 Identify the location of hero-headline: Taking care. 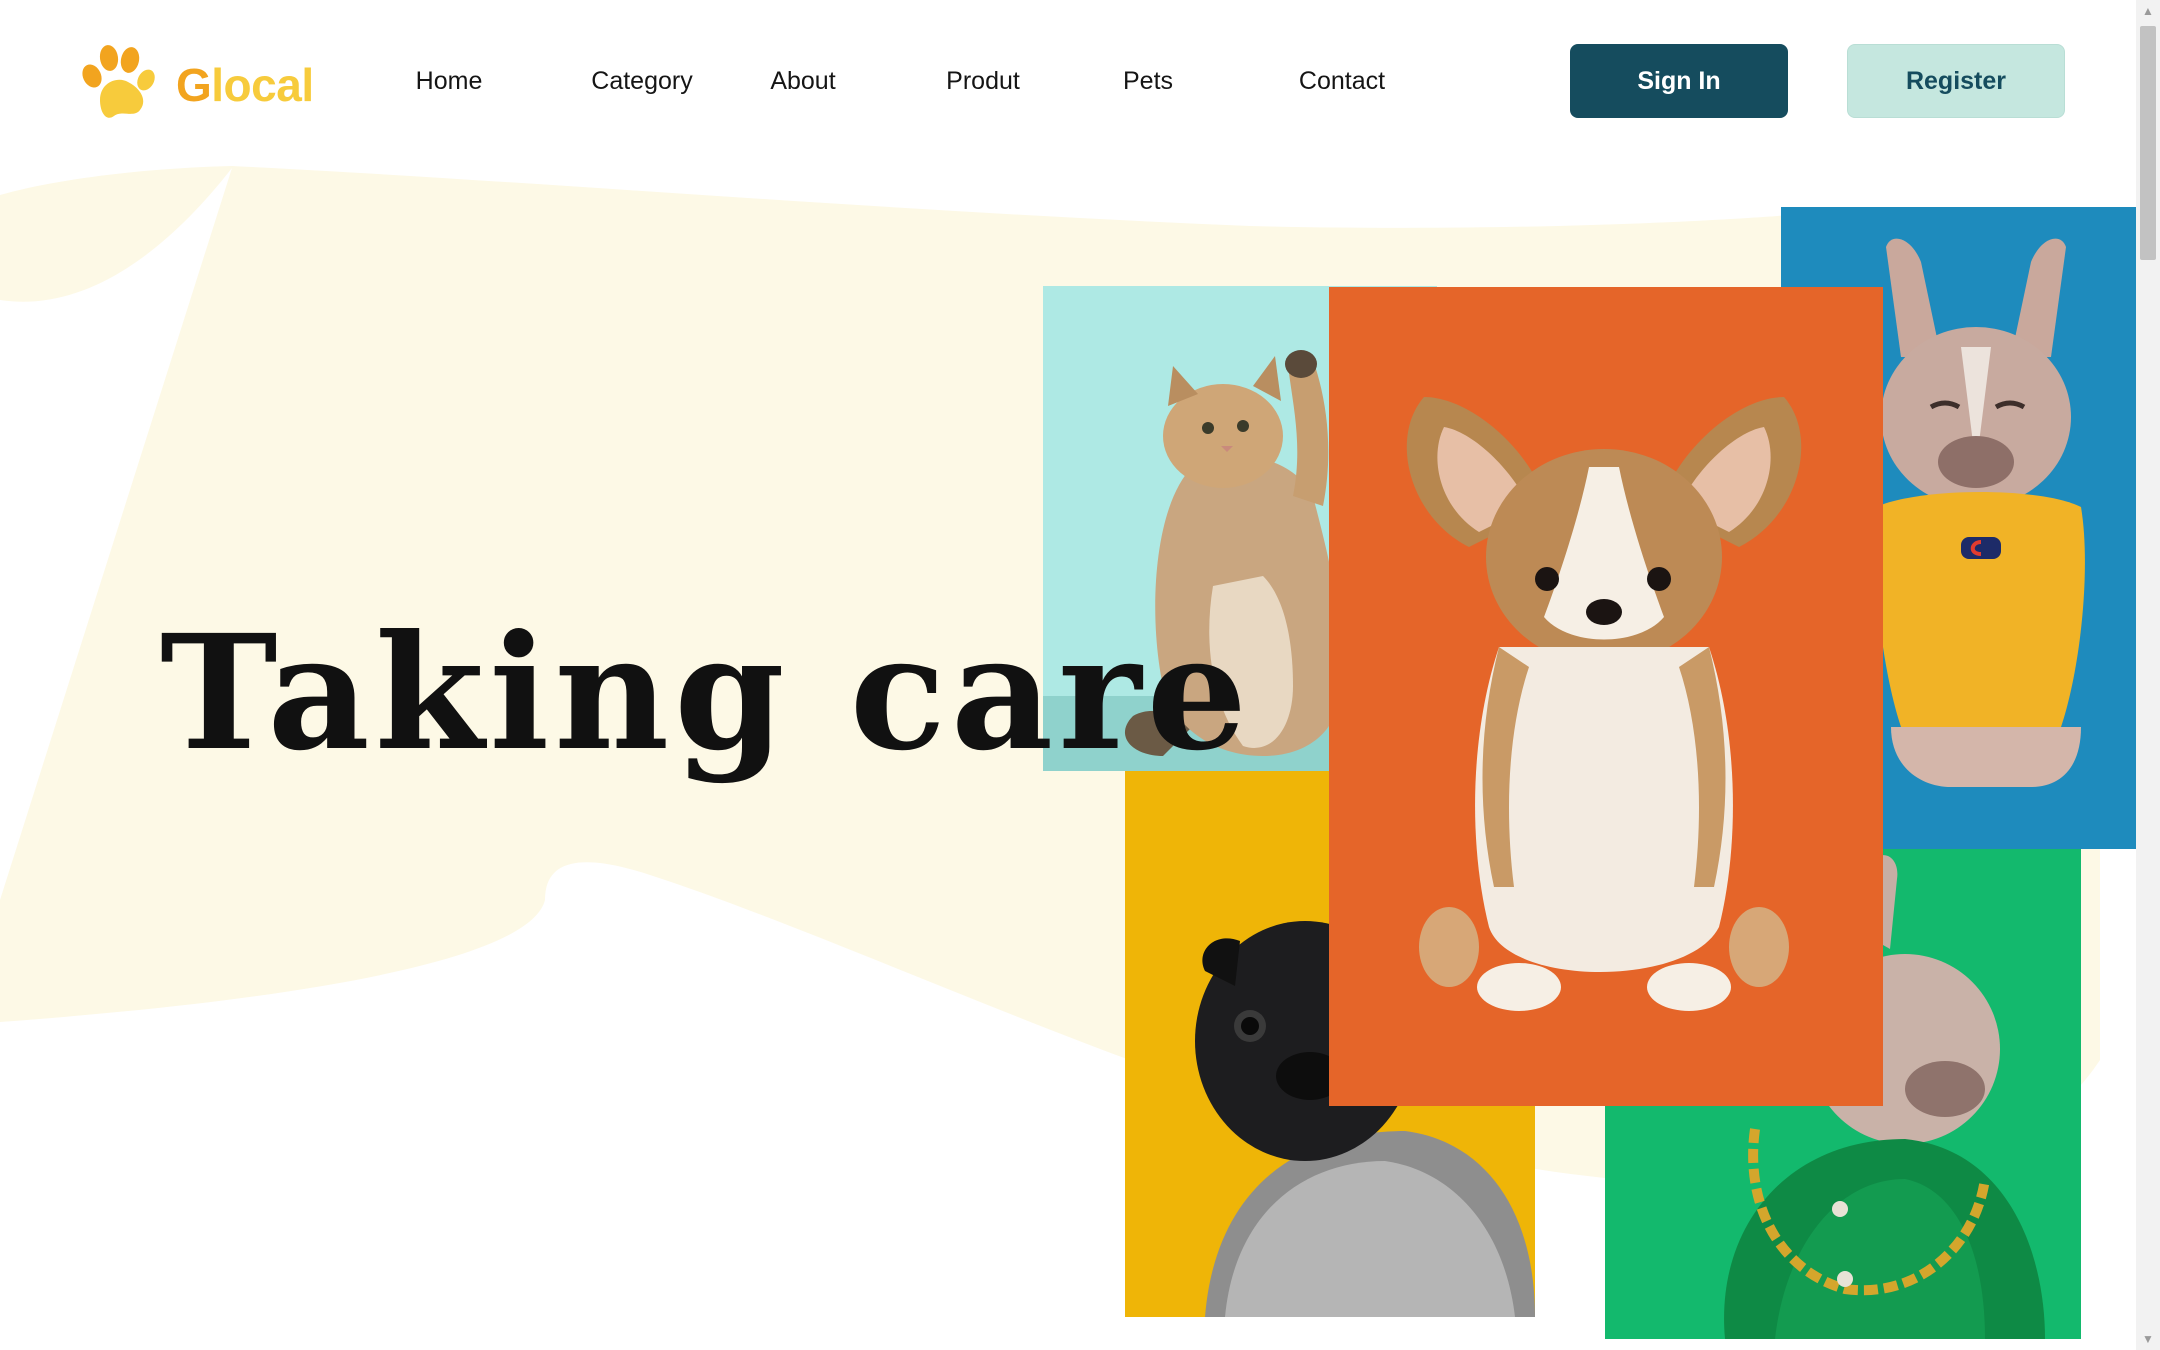
(706, 693).